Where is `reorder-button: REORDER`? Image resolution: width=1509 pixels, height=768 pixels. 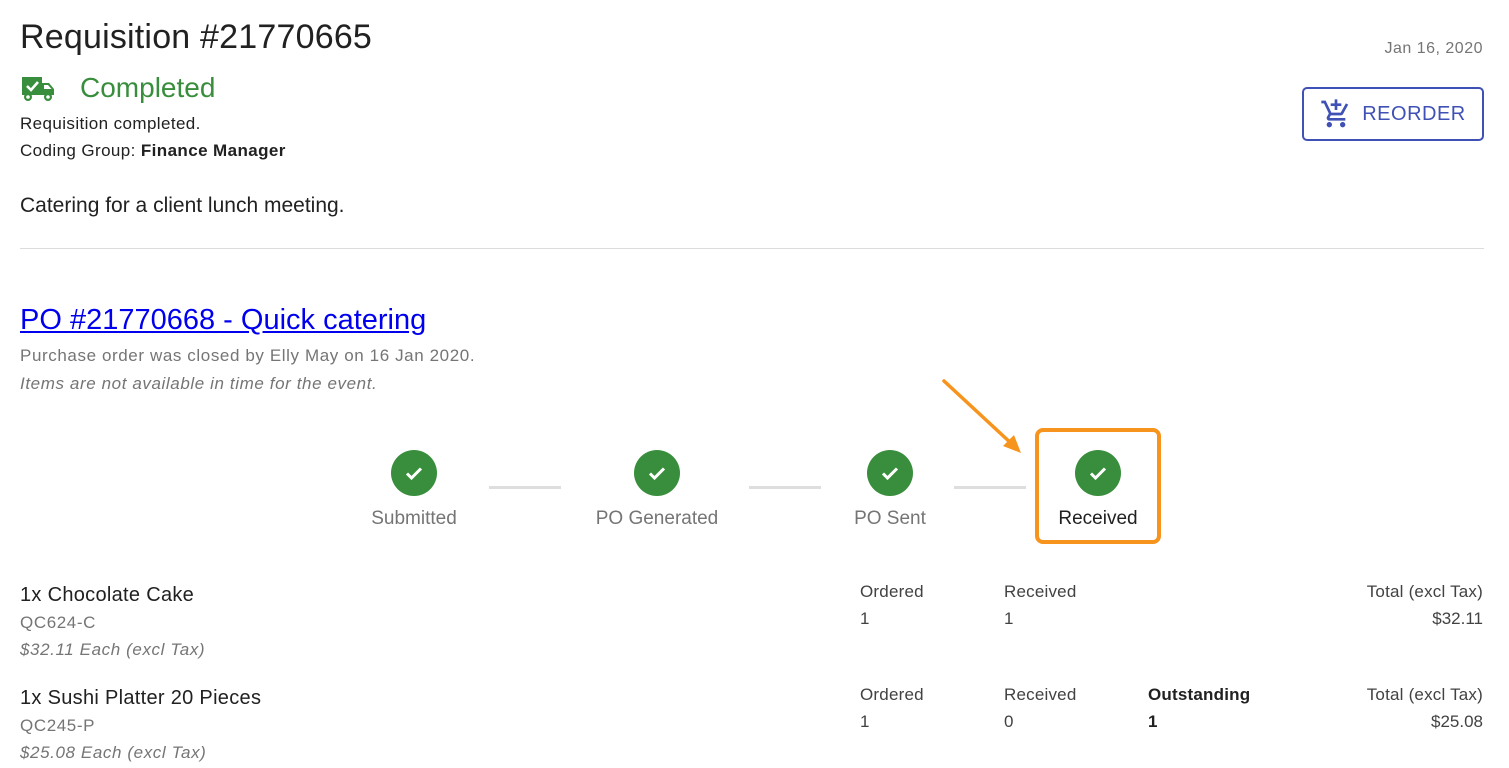
reorder-button: REORDER is located at coordinates (1393, 114).